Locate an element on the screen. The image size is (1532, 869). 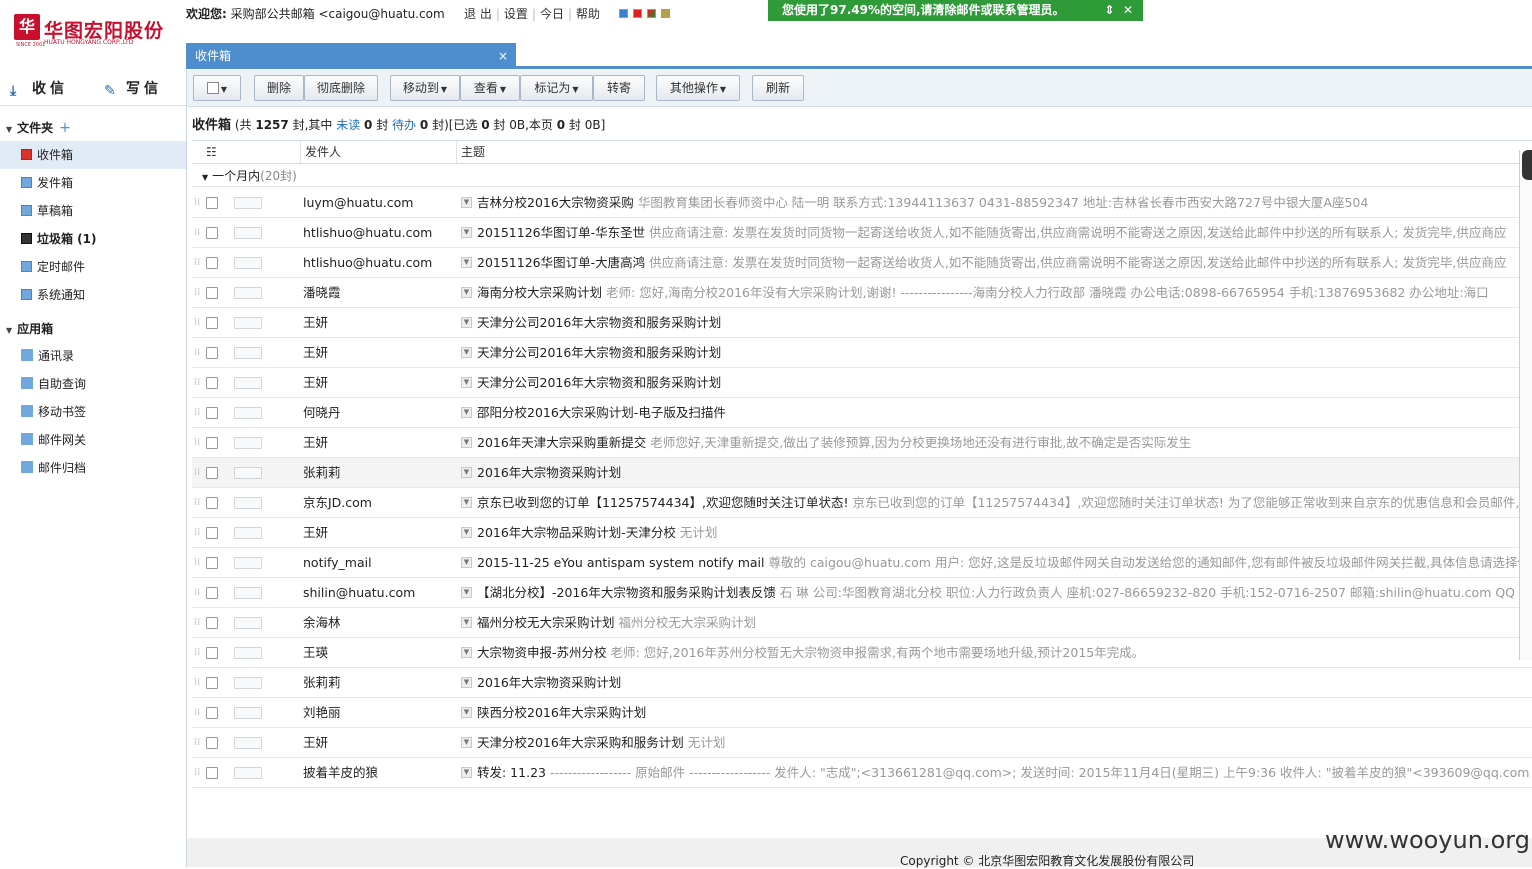
table-row: ⁞⁞ 刘艳丽 ▼ 陕西分校2016年大宗采购计划 is located at coordinates (862, 713).